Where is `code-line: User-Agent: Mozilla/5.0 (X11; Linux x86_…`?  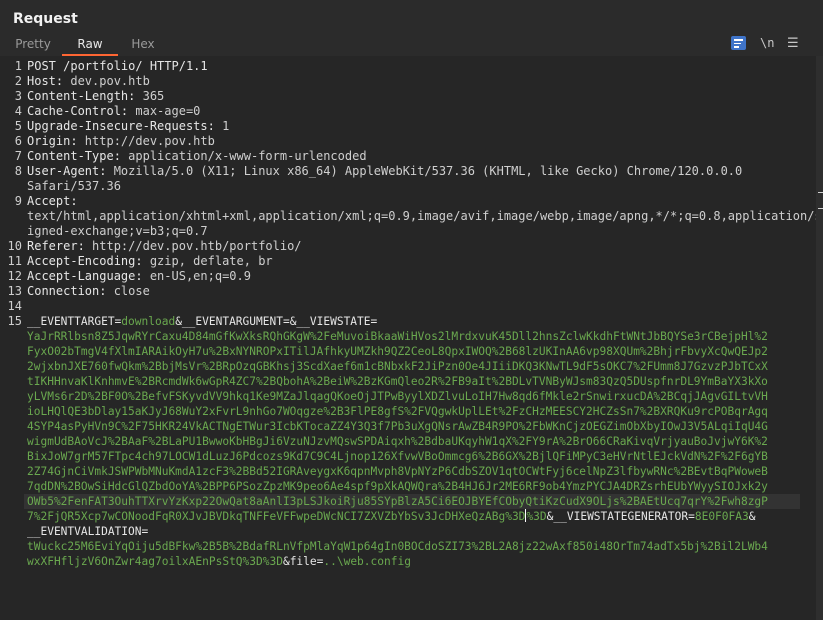
code-line: User-Agent: Mozilla/5.0 (X11; Linux x86_… is located at coordinates (384, 171).